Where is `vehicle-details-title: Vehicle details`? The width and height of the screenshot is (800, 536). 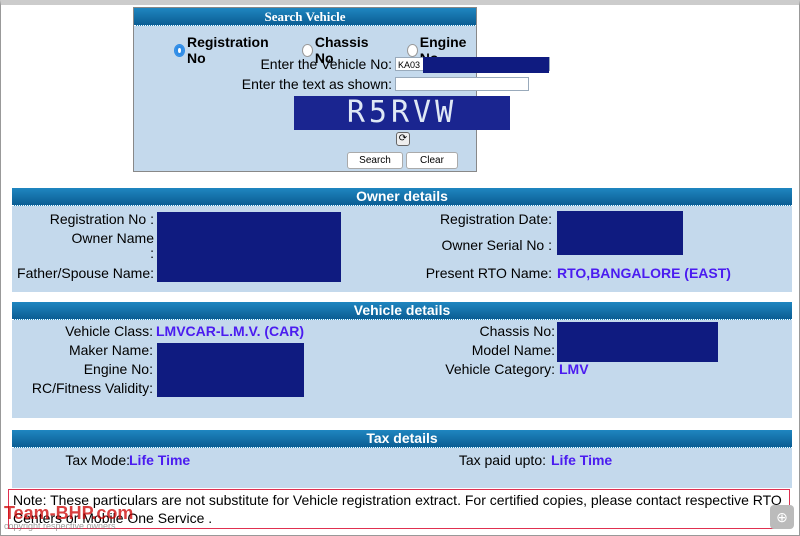
vehicle-details-title: Vehicle details is located at coordinates (402, 311).